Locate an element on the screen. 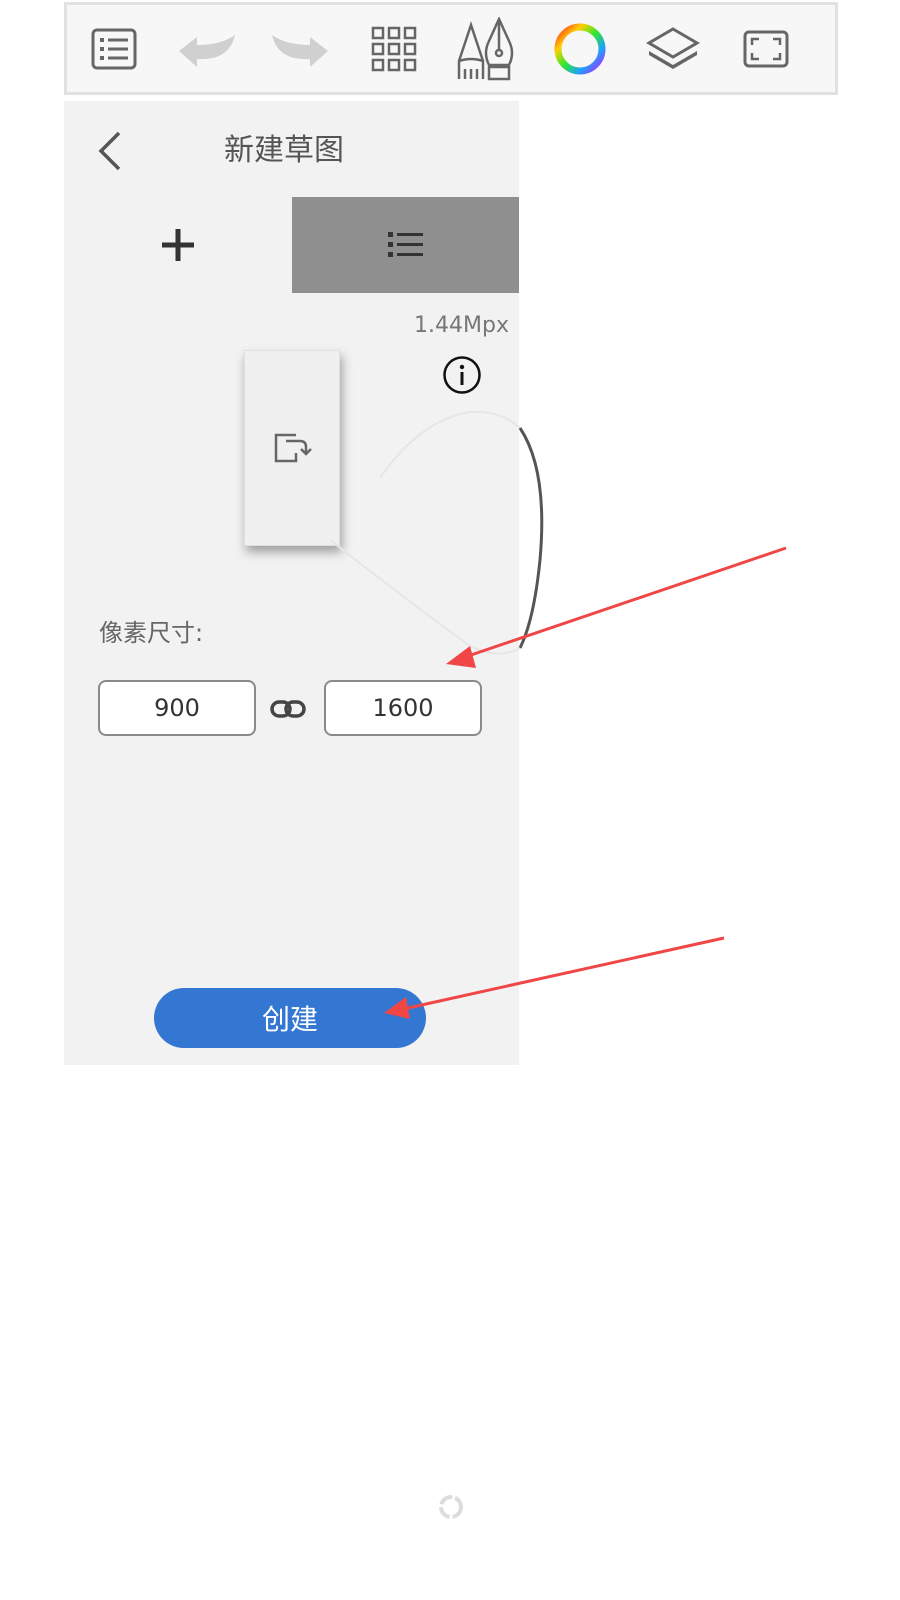  layers-icon is located at coordinates (673, 49).